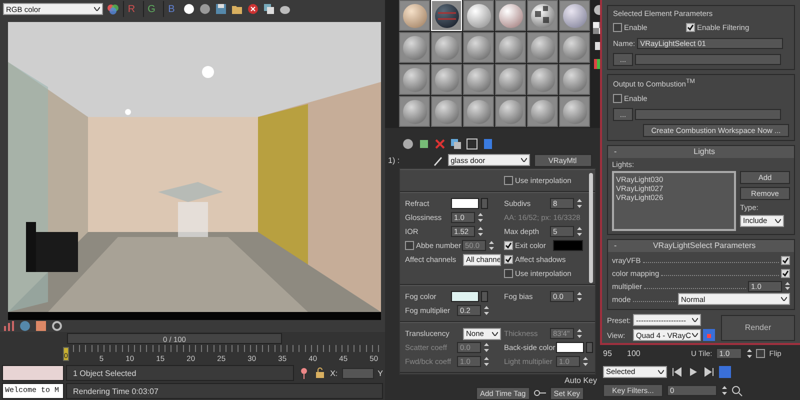  I want to click on eyedropper-icon, so click(438, 160).